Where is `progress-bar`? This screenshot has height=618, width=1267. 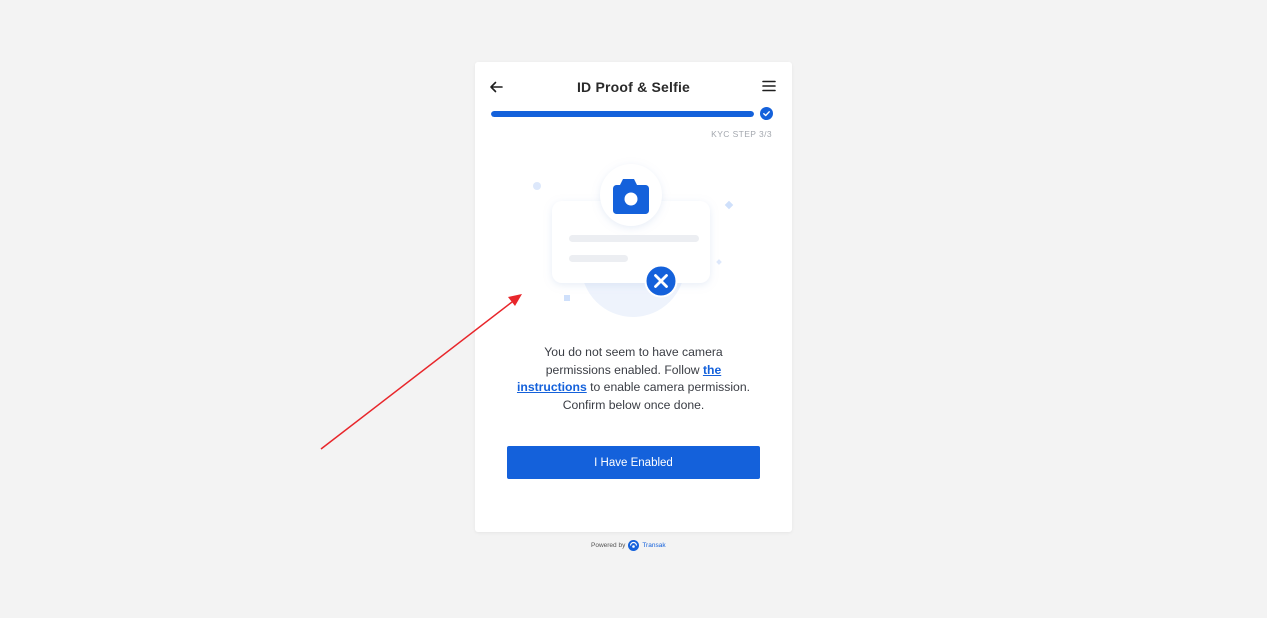
progress-bar is located at coordinates (622, 114).